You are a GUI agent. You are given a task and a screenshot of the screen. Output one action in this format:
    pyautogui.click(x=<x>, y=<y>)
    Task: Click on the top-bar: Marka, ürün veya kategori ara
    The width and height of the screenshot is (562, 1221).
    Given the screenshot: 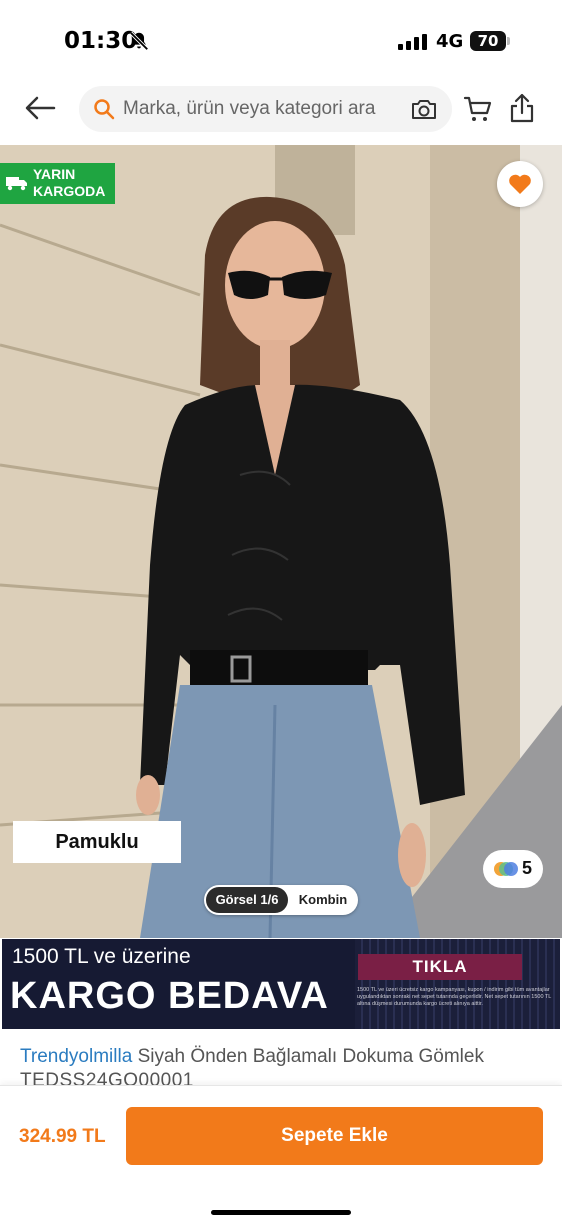 What is the action you would take?
    pyautogui.click(x=281, y=112)
    